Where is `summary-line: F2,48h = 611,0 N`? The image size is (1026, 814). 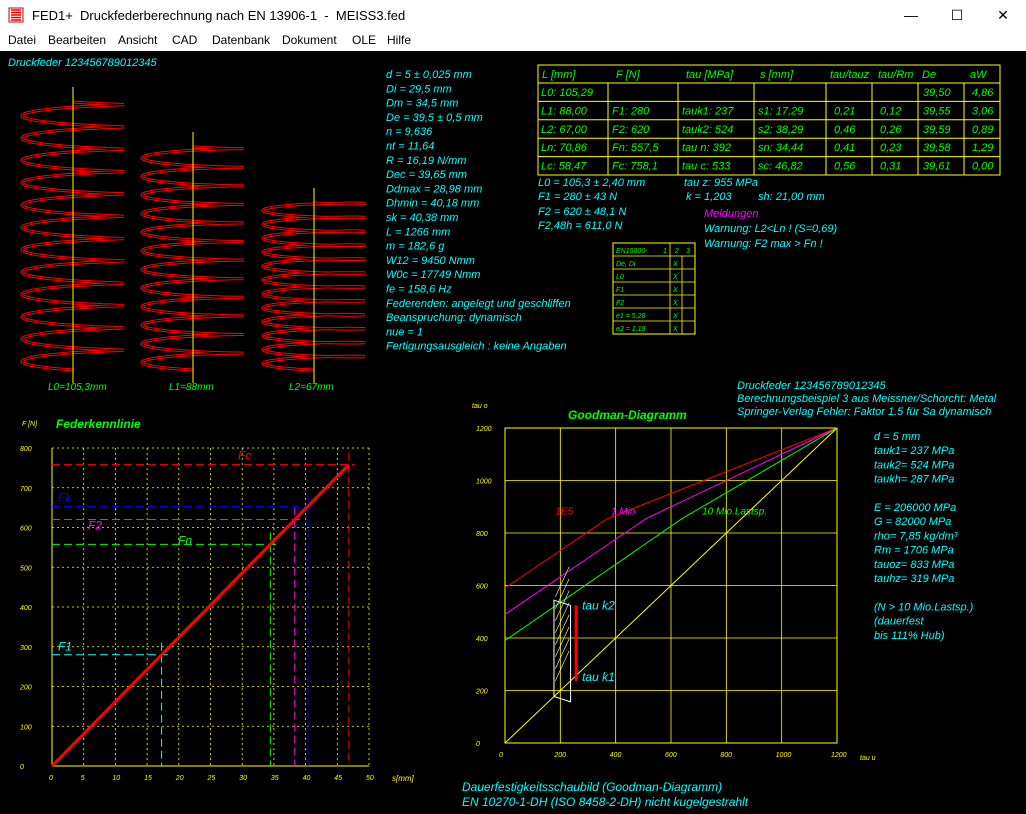 summary-line: F2,48h = 611,0 N is located at coordinates (580, 226).